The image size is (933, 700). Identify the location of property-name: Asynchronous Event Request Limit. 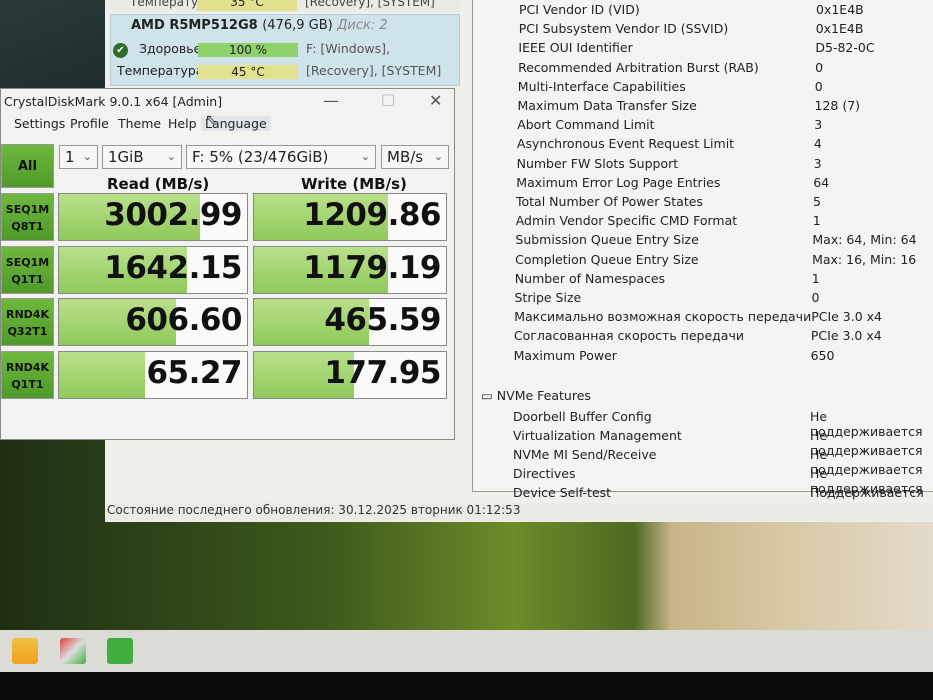
(625, 144).